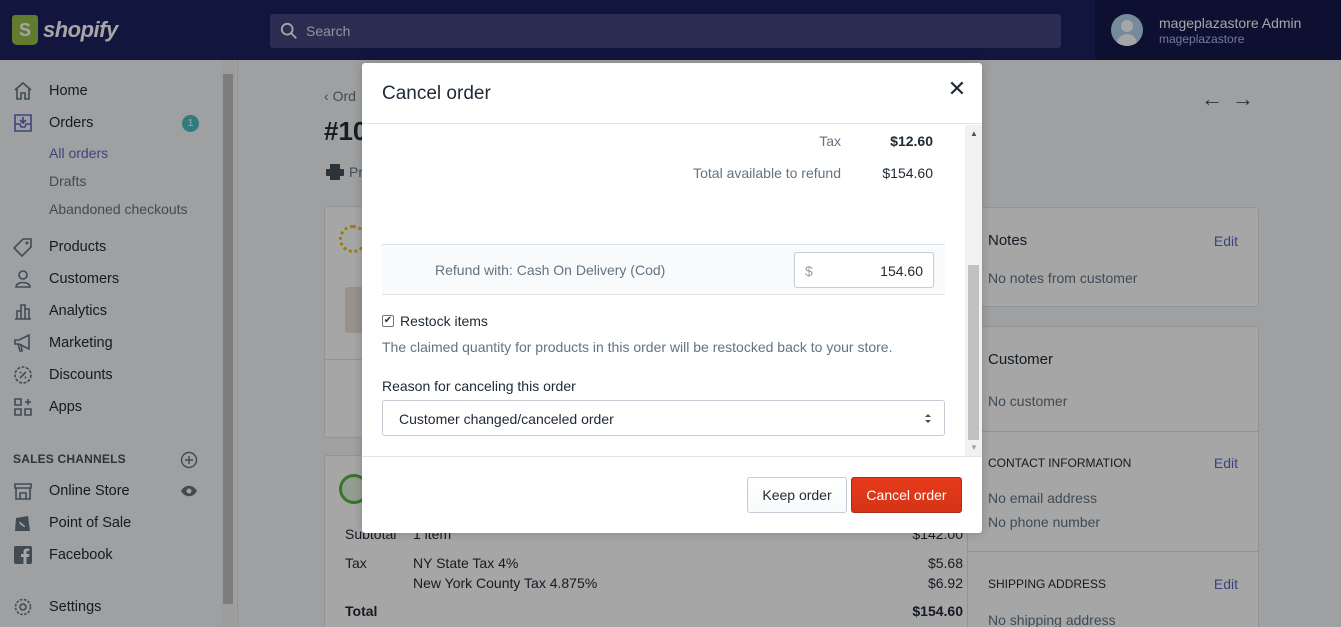 This screenshot has height=627, width=1341. Describe the element at coordinates (907, 173) in the screenshot. I see `available-to-refund-value: $154.60` at that location.